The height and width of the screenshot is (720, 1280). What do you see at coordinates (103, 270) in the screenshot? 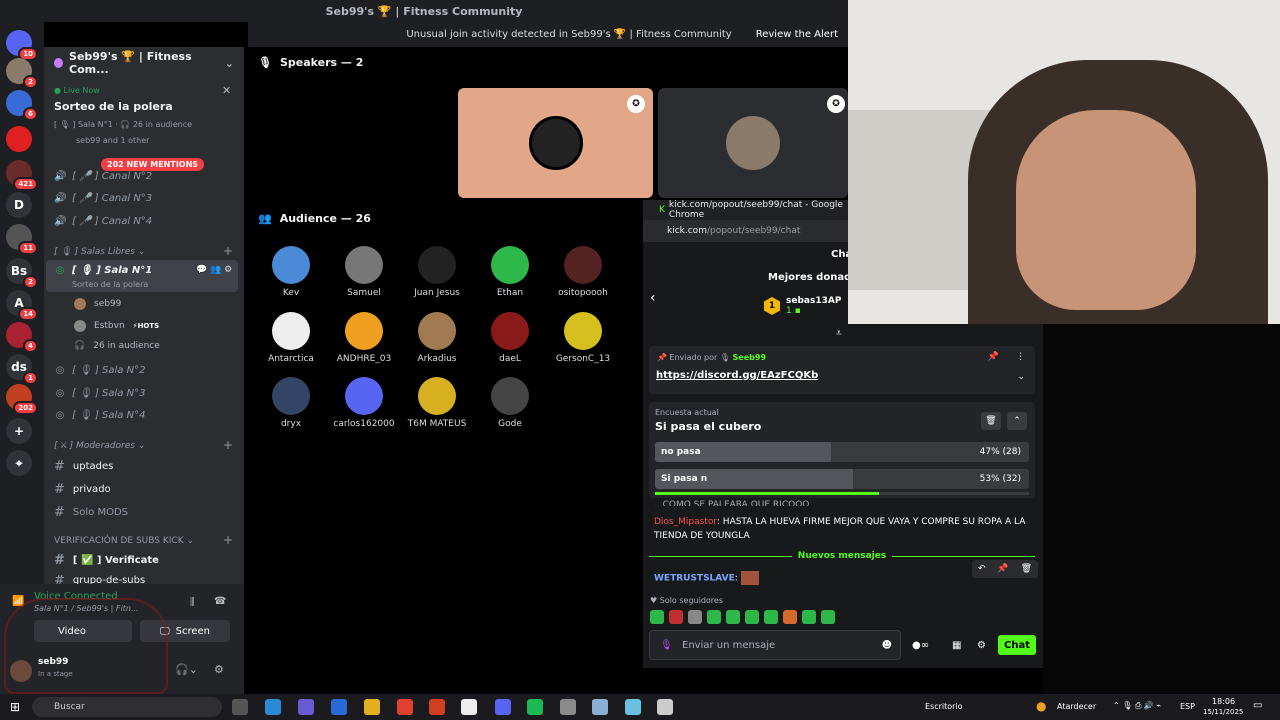
I see `stage-channel-sala-1: ◎[ 🎙 ] Sala N°1` at bounding box center [103, 270].